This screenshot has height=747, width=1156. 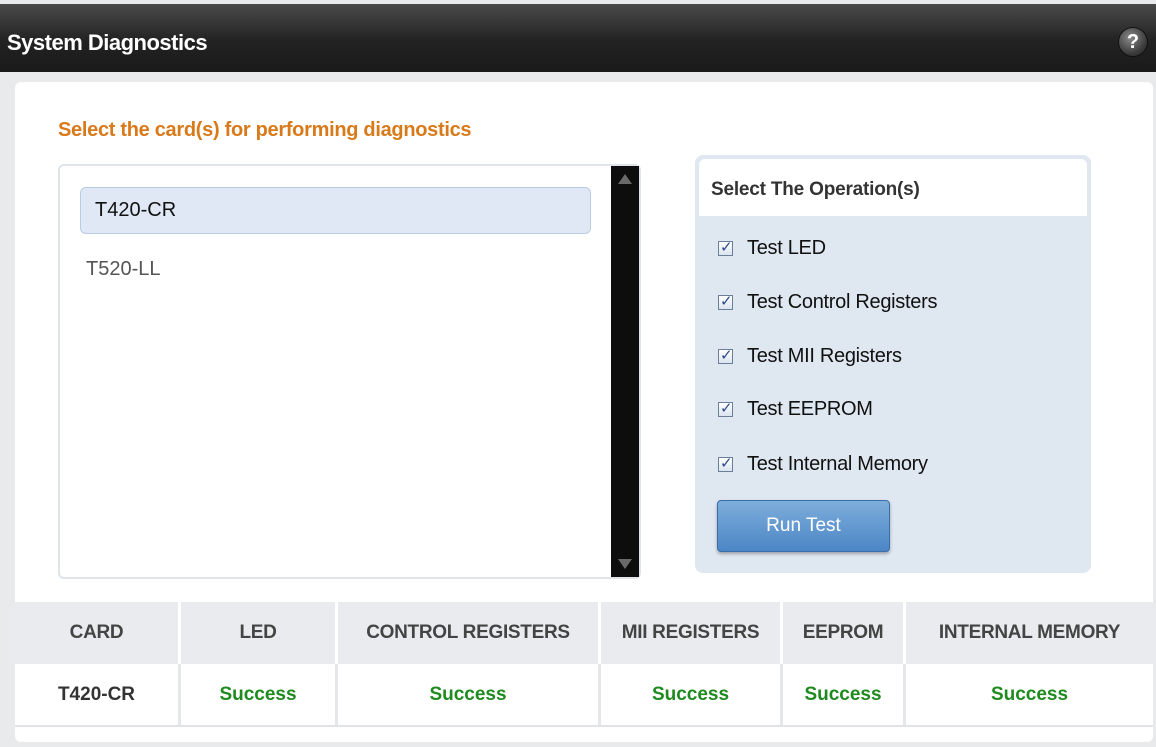 I want to click on title-bar: System Diagnostics ?, so click(x=578, y=38).